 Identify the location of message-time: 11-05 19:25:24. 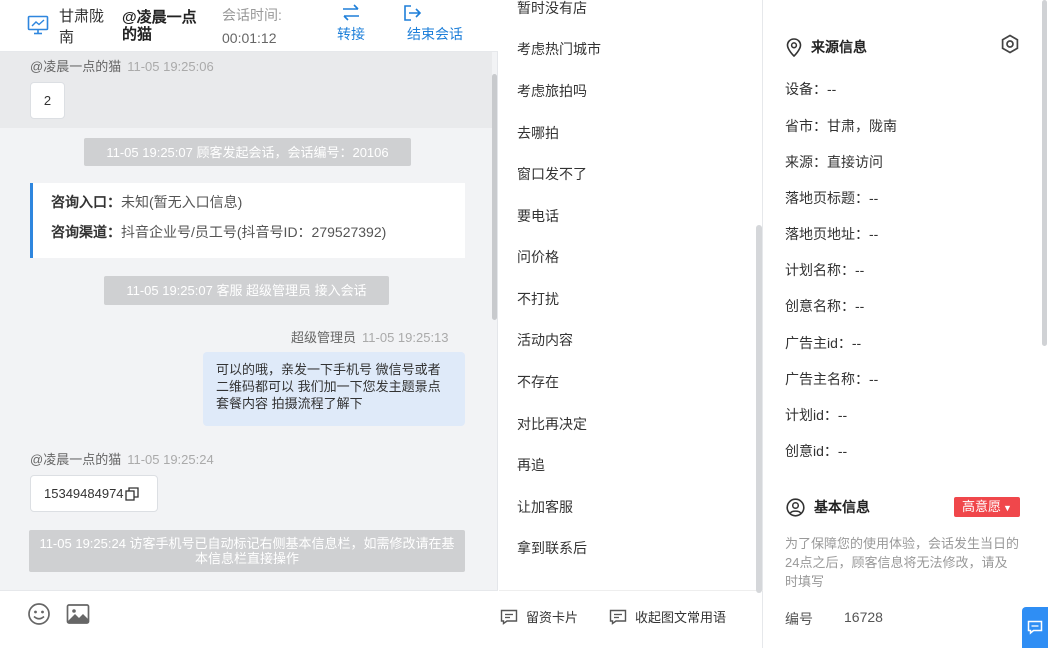
(170, 459).